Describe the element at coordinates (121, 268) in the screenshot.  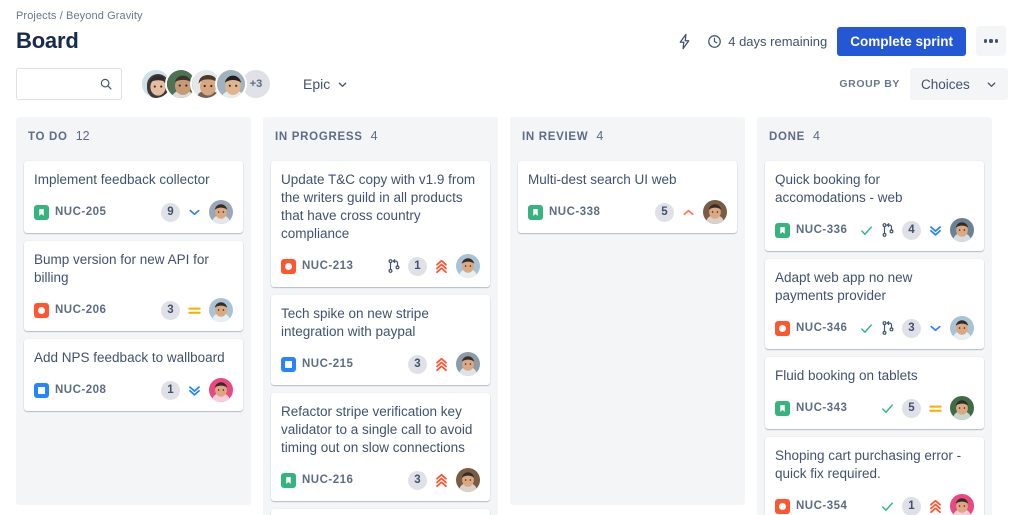
I see `issue-summary: Bump version for new API for billing` at that location.